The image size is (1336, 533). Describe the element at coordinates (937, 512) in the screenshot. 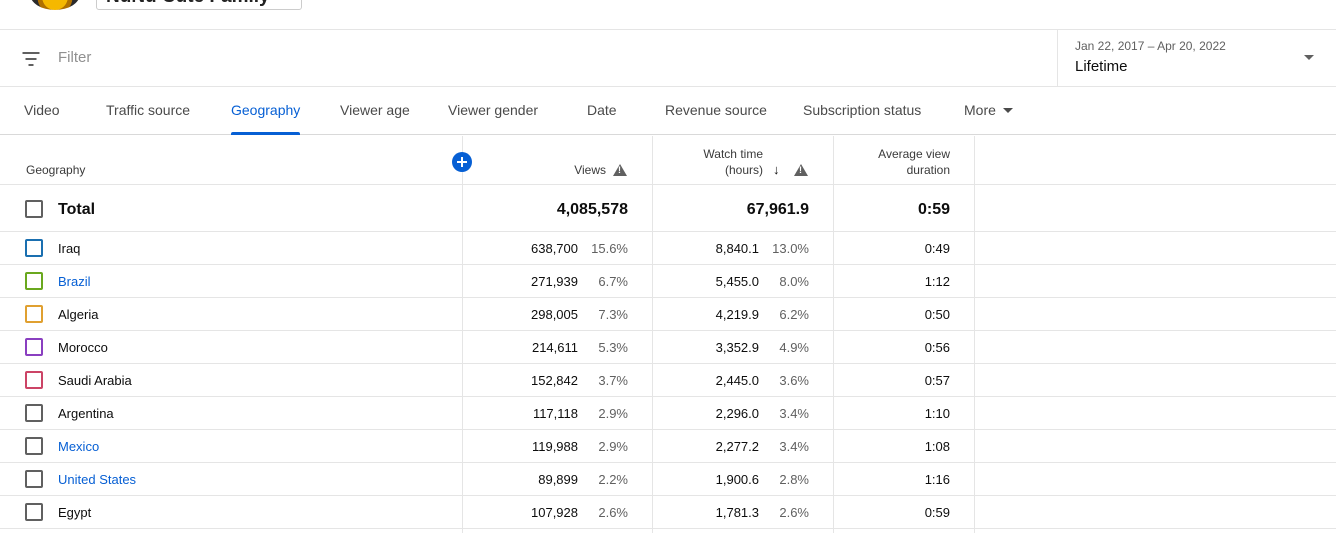

I see `average-view-duration-value: 0:59` at that location.